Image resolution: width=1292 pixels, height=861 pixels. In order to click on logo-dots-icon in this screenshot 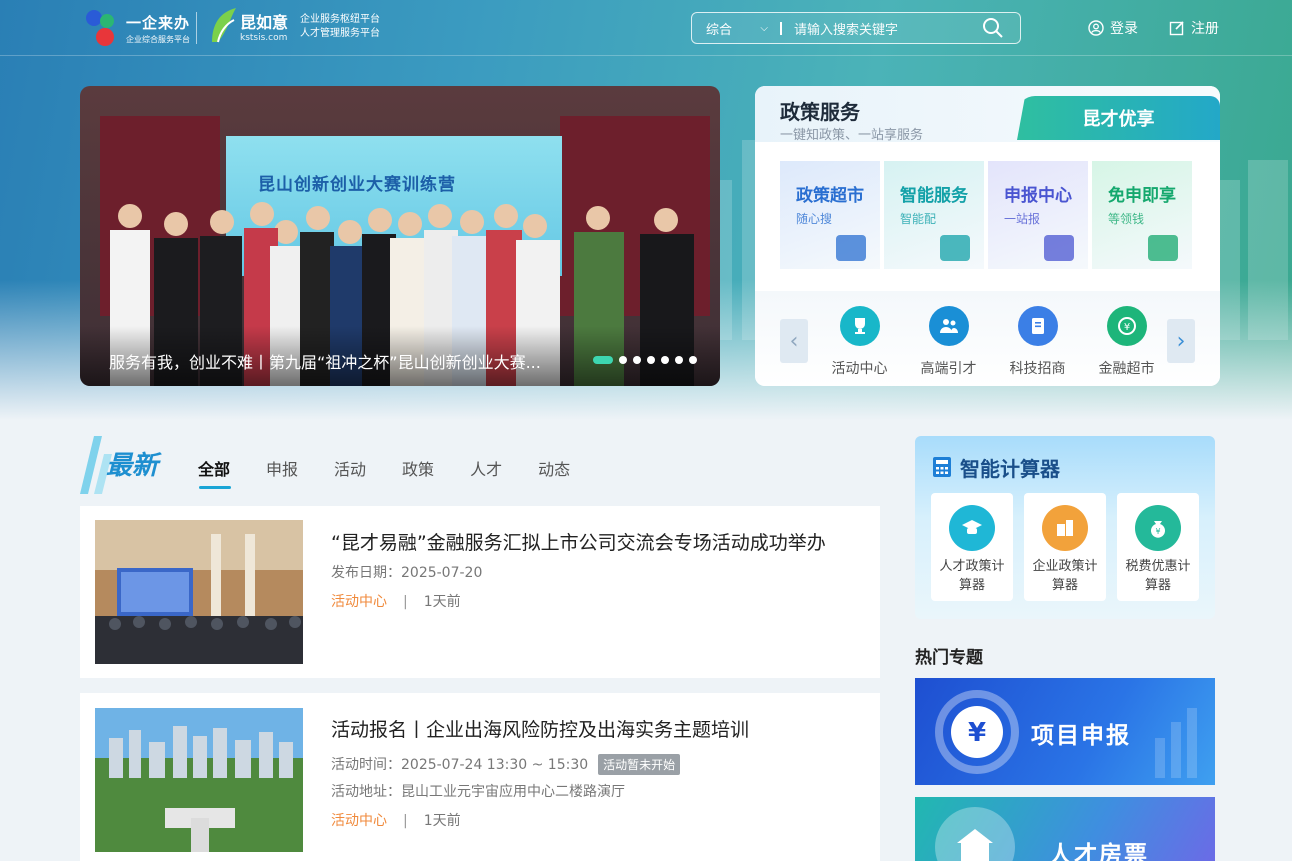, I will do `click(103, 28)`.